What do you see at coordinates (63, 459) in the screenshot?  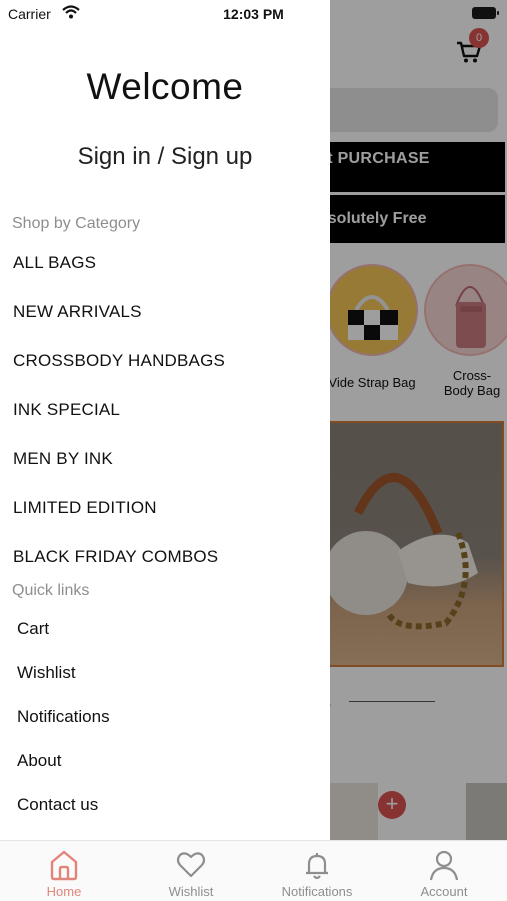 I see `category-item-men-by-ink: MEN BY INK` at bounding box center [63, 459].